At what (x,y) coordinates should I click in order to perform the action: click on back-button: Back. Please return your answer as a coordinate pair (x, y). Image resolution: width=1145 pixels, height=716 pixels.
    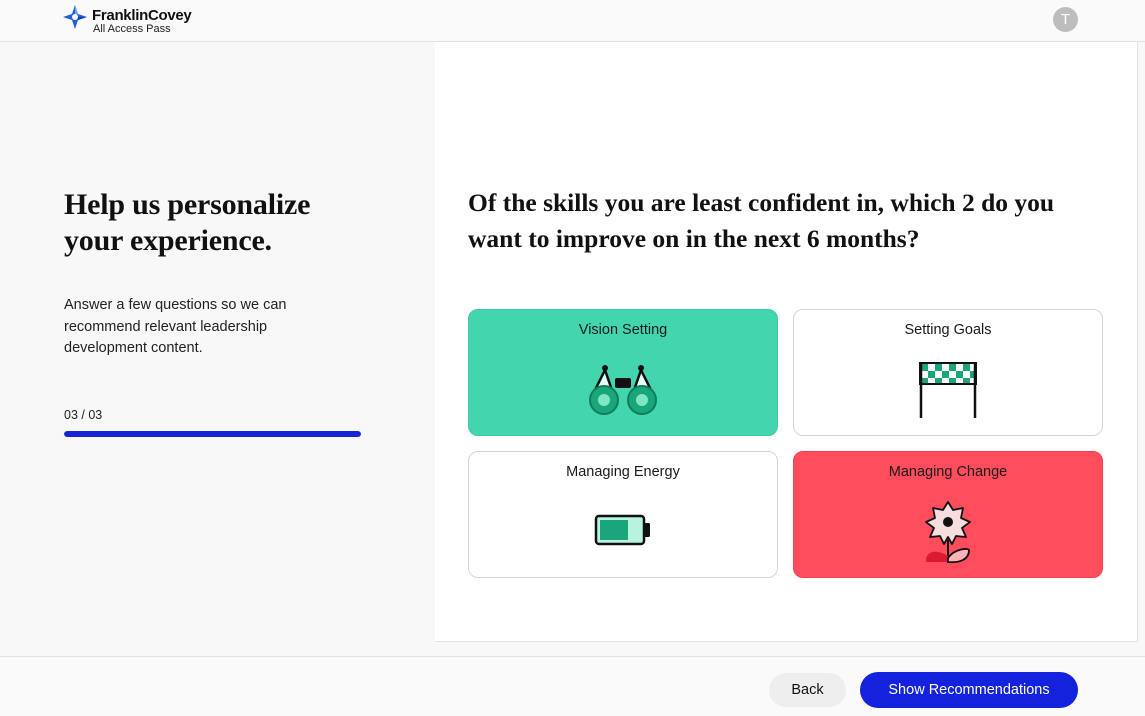
    Looking at the image, I should click on (807, 690).